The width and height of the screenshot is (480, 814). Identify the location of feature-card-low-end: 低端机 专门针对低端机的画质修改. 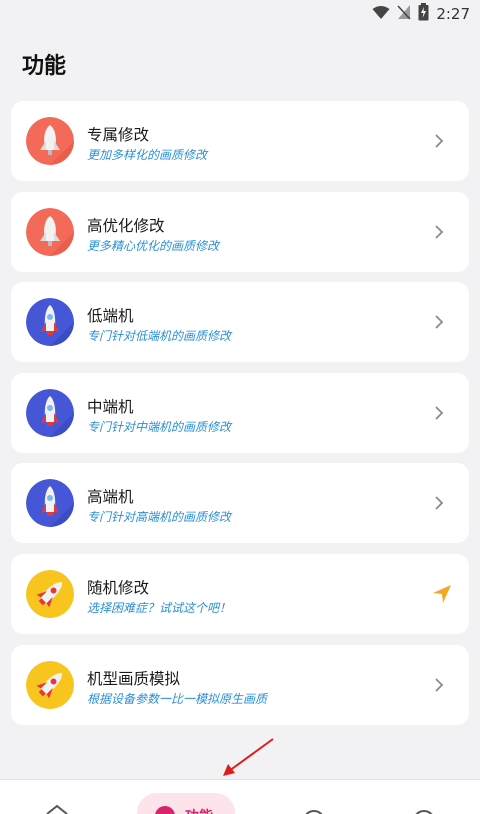
(240, 322).